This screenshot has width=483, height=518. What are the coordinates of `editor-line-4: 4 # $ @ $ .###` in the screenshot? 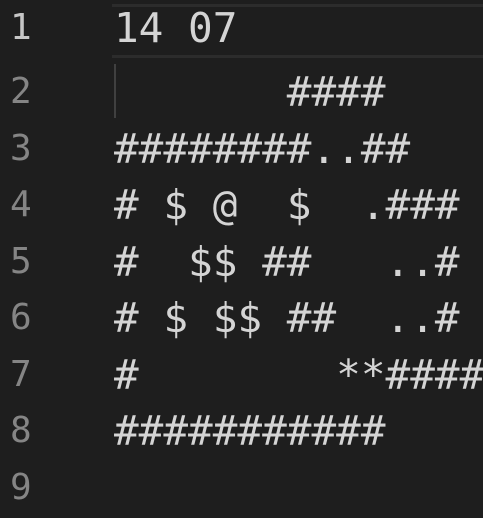 It's located at (241, 205).